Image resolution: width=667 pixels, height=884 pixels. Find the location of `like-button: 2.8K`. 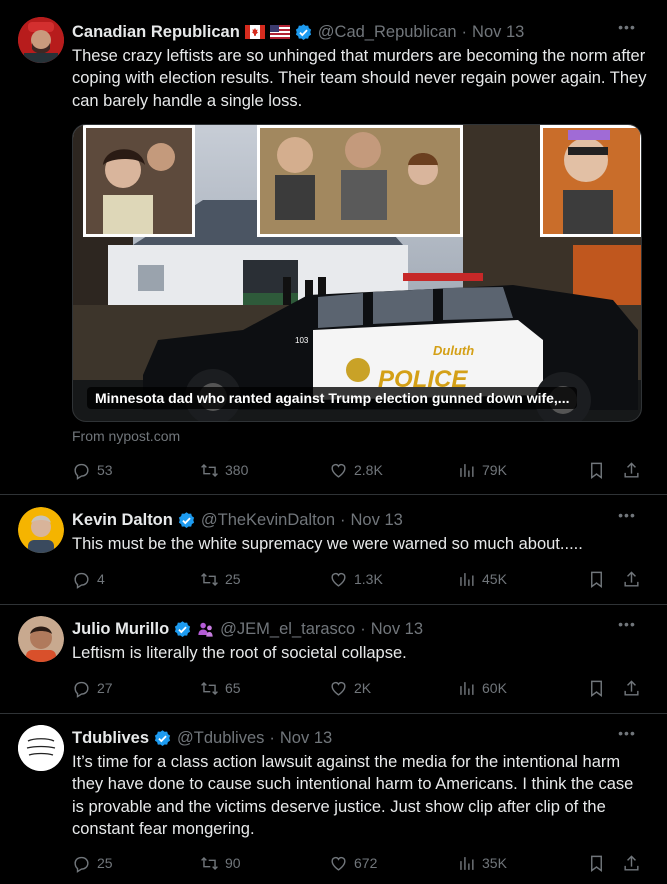

like-button: 2.8K is located at coordinates (356, 470).